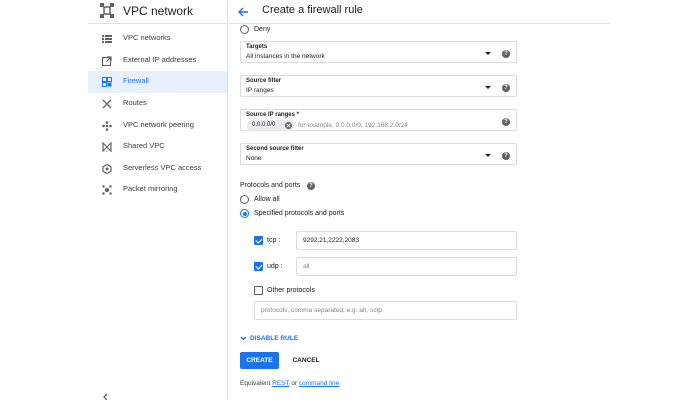 The width and height of the screenshot is (700, 400). I want to click on ip-range-chip: 0.0.0.0/0, so click(270, 125).